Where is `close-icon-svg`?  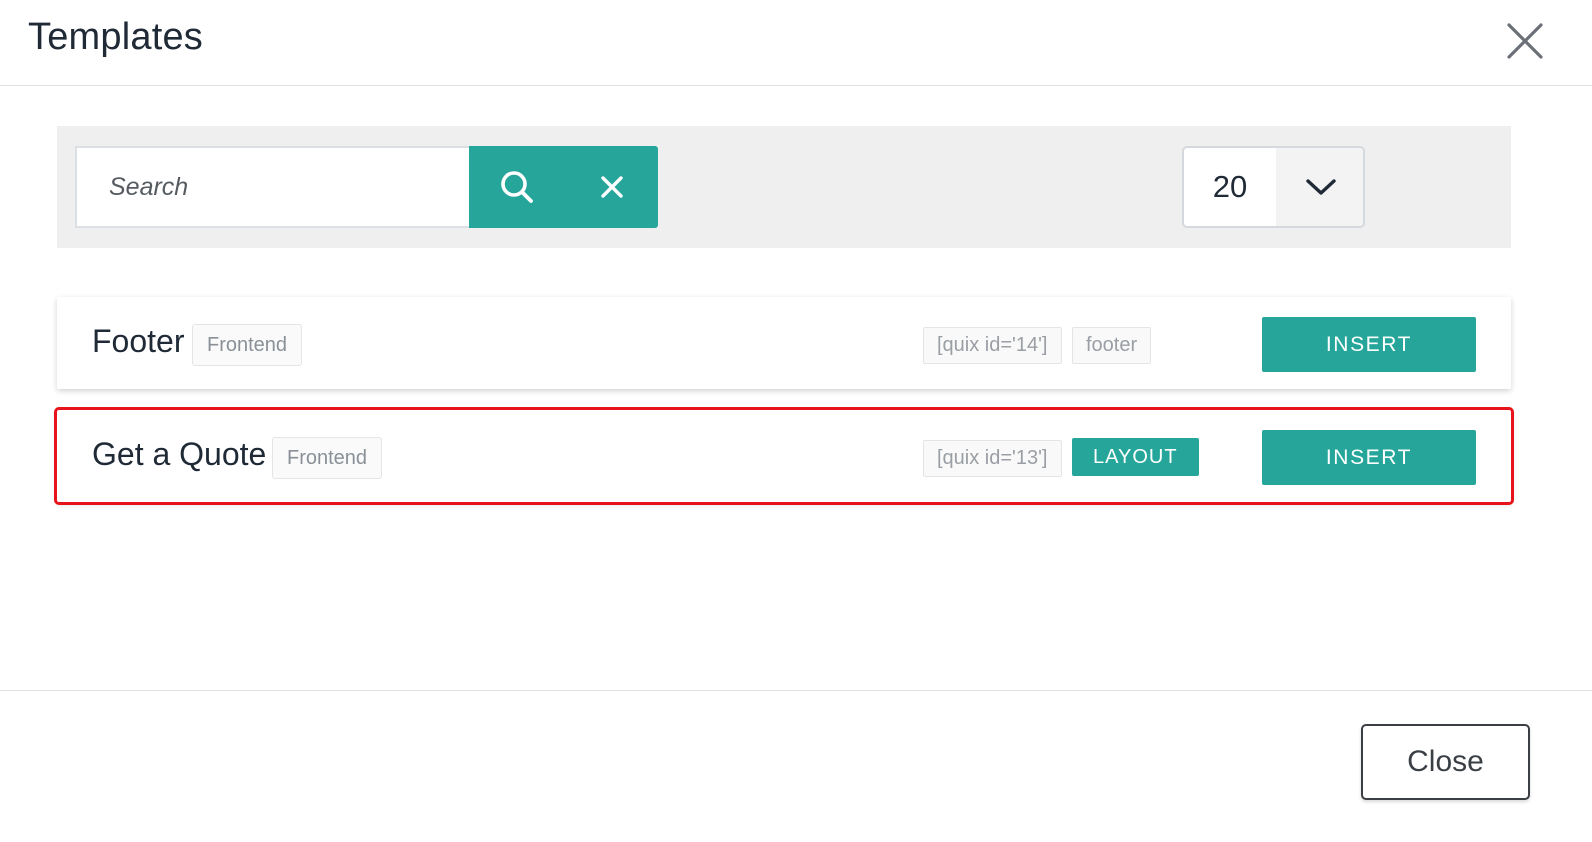 close-icon-svg is located at coordinates (1525, 41).